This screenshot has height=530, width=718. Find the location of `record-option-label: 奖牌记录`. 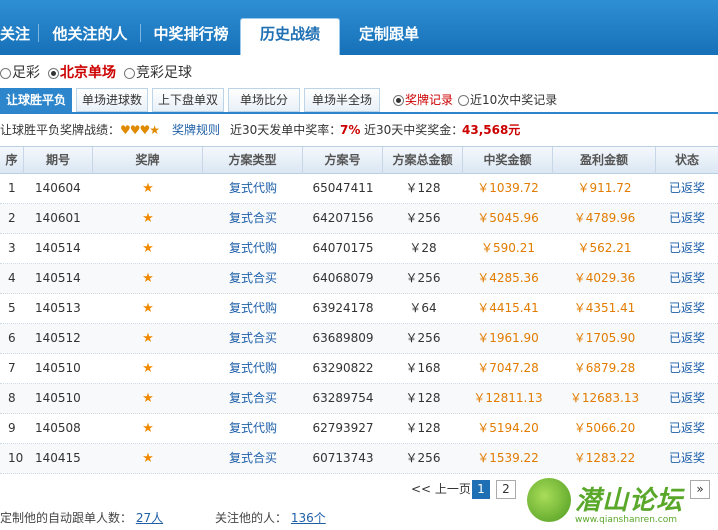

record-option-label: 奖牌记录 is located at coordinates (429, 100).